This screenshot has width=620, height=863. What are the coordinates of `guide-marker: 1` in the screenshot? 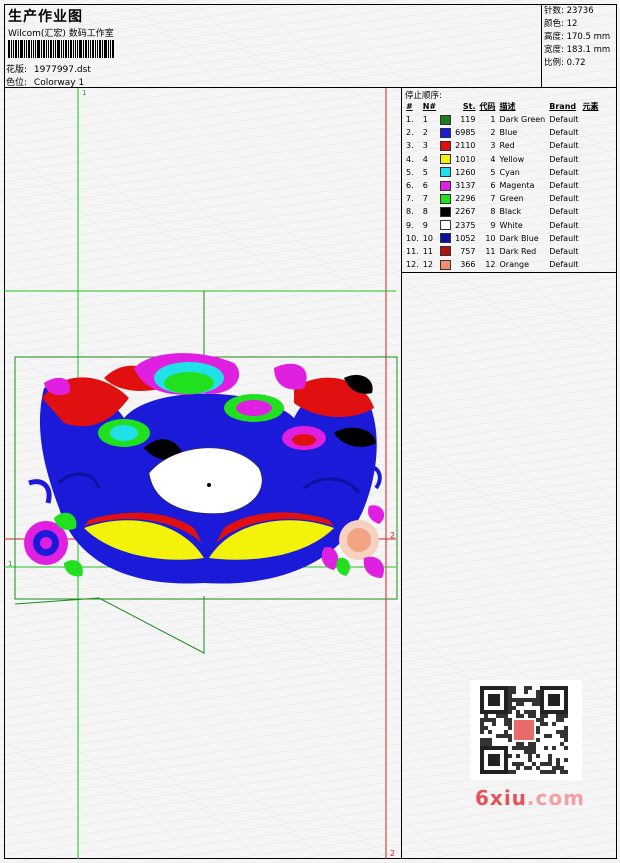 It's located at (84, 93).